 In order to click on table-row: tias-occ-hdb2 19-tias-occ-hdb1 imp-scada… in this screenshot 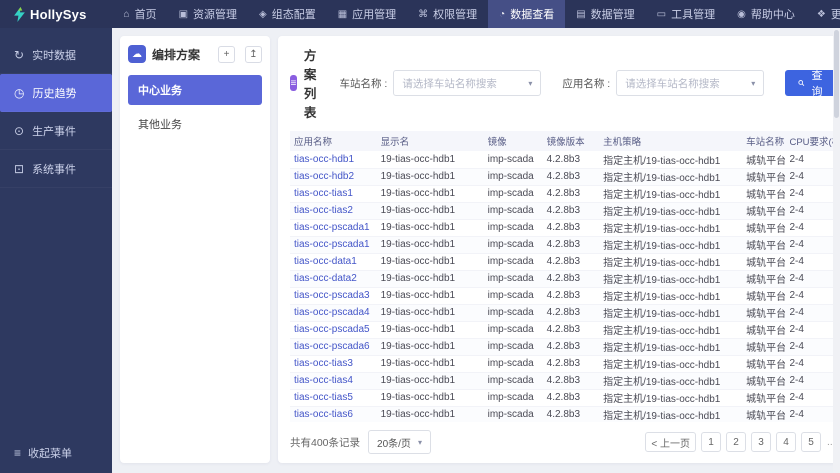, I will do `click(565, 177)`.